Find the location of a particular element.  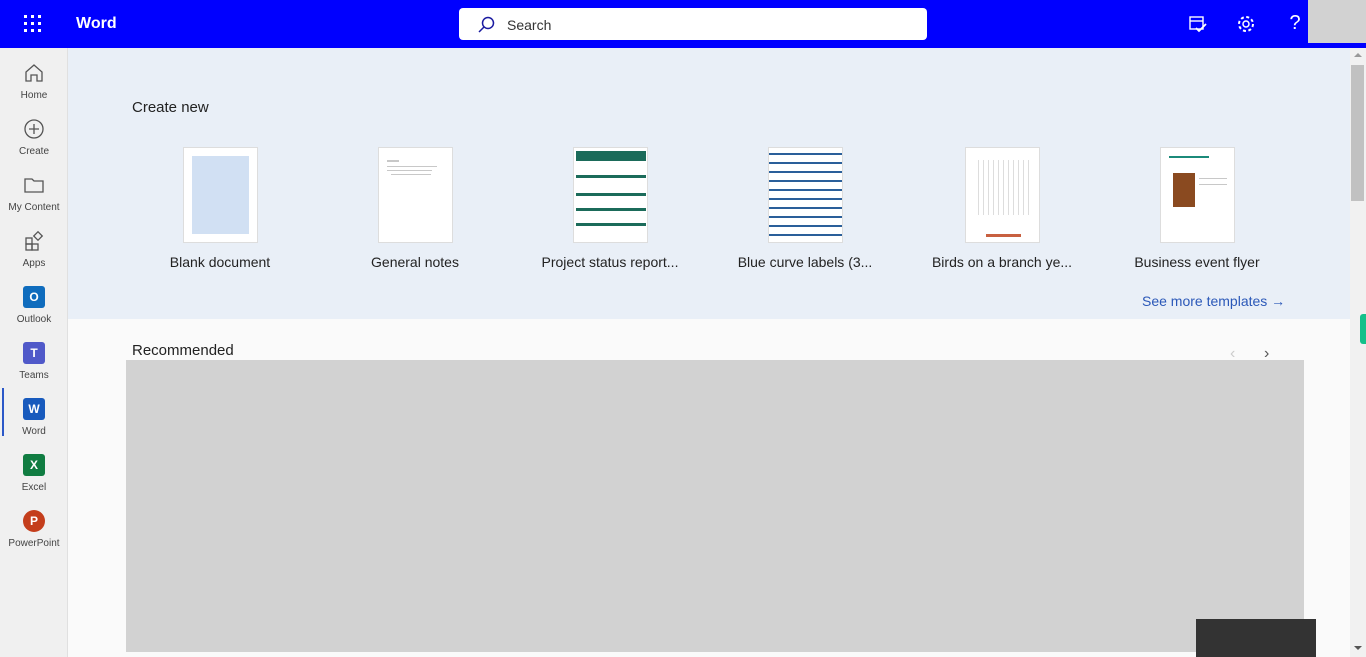

sidebar-item-home: Home is located at coordinates (34, 82).